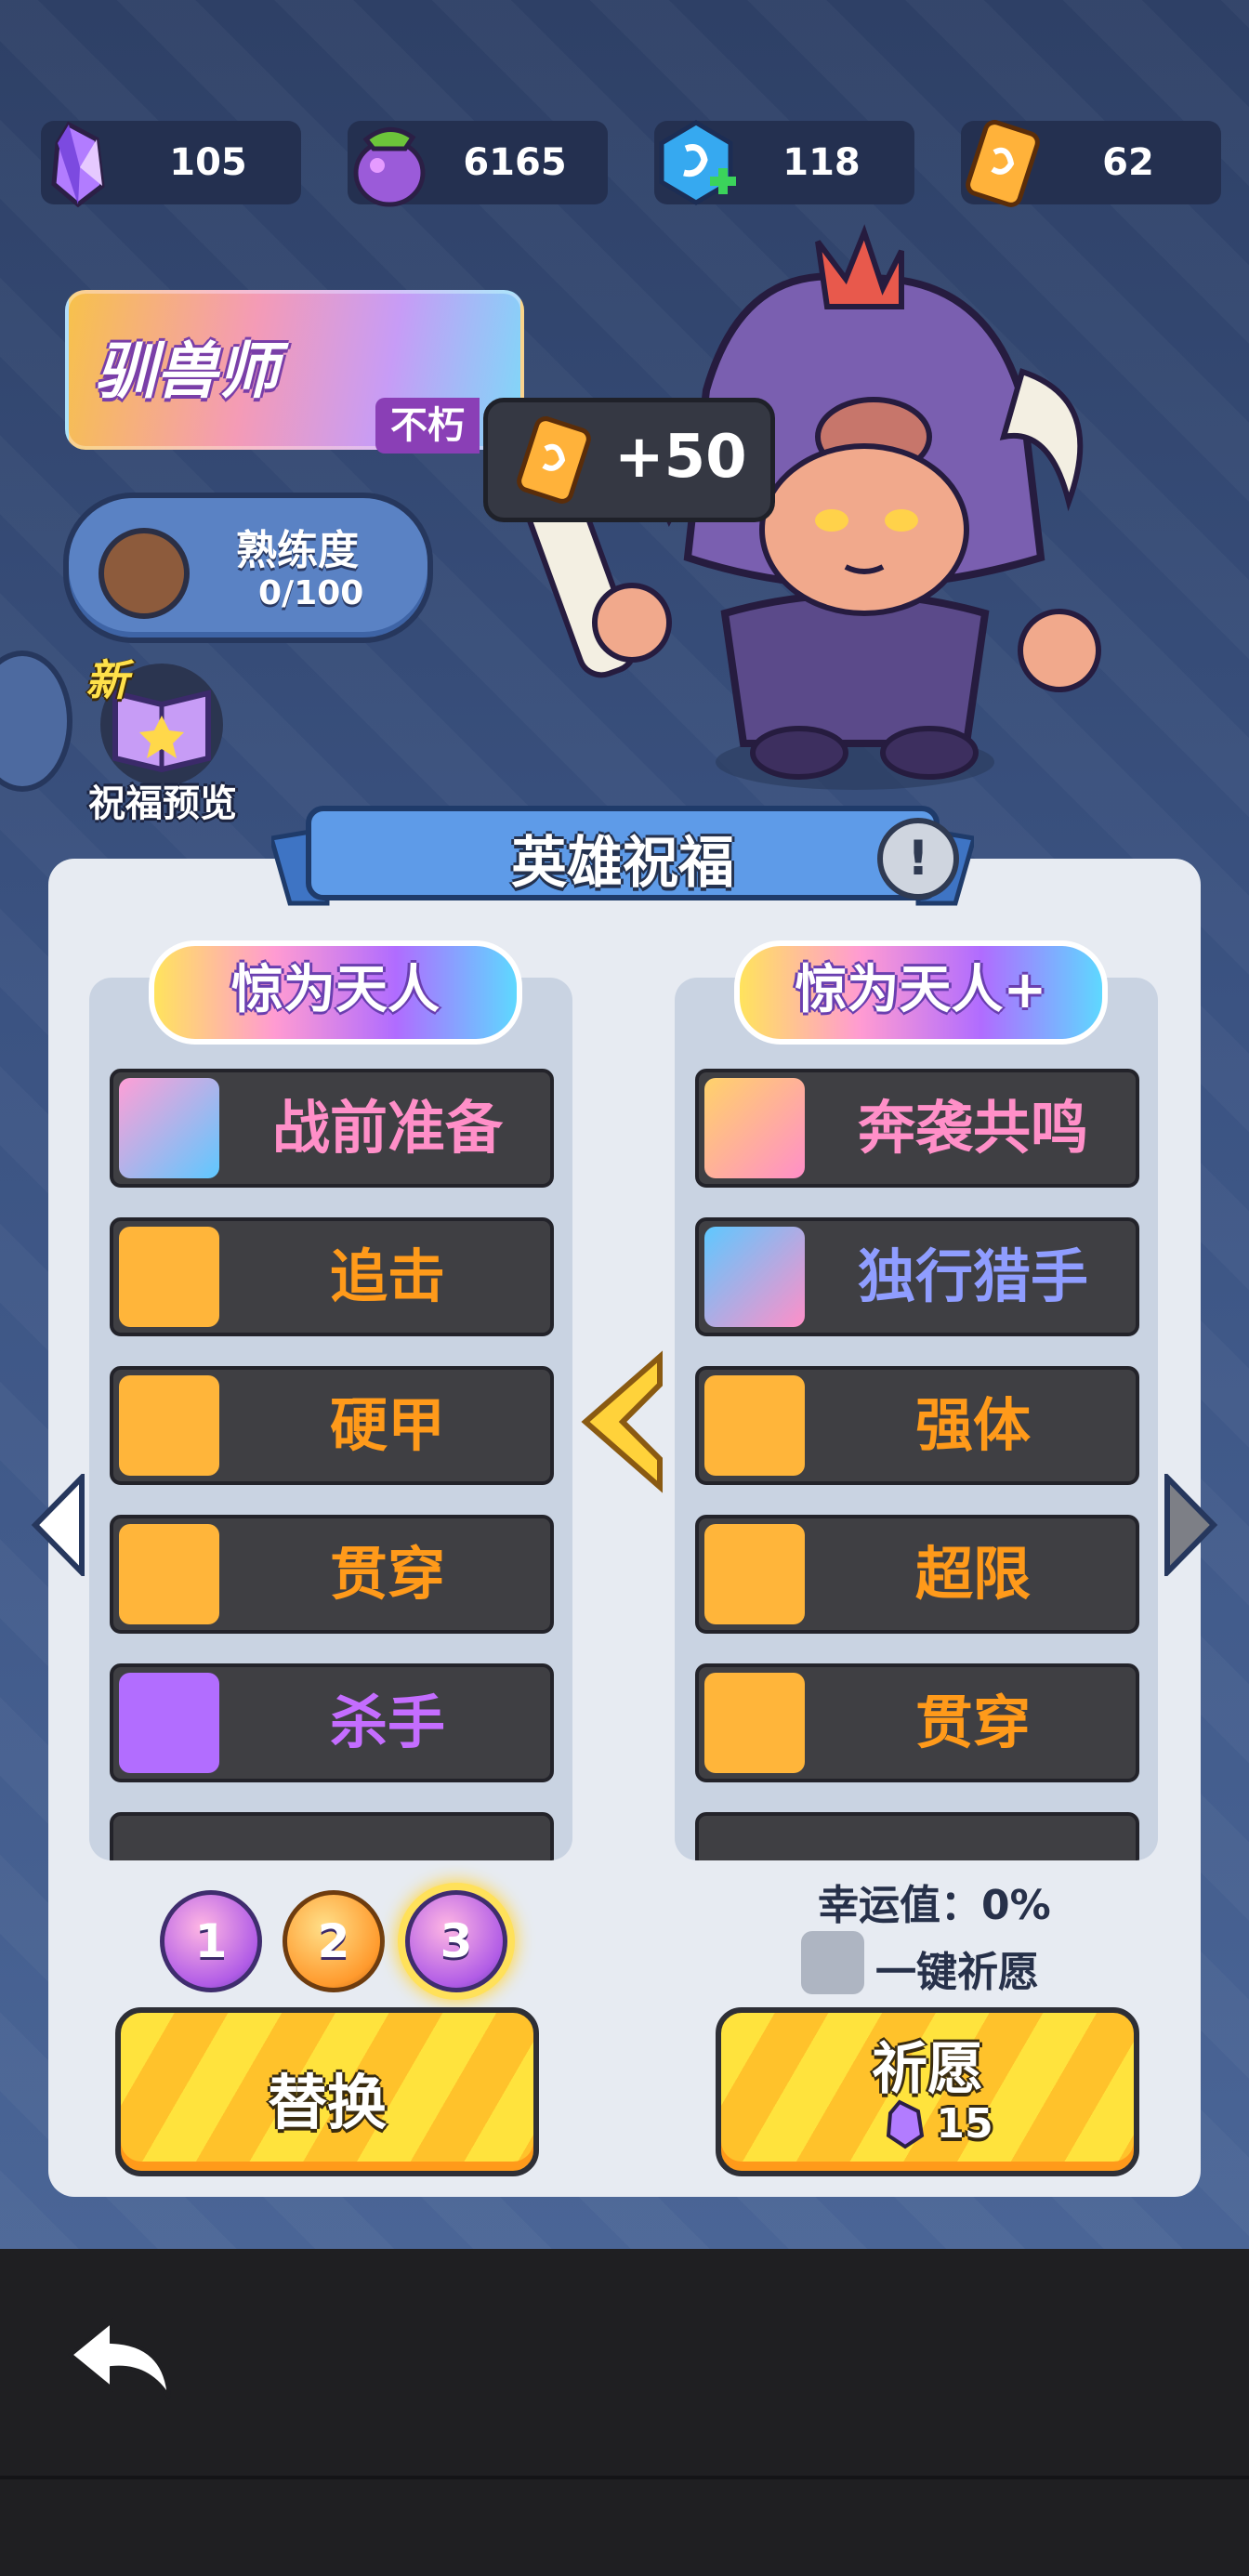 This screenshot has height=2576, width=1249. What do you see at coordinates (144, 573) in the screenshot?
I see `proficiency-icon` at bounding box center [144, 573].